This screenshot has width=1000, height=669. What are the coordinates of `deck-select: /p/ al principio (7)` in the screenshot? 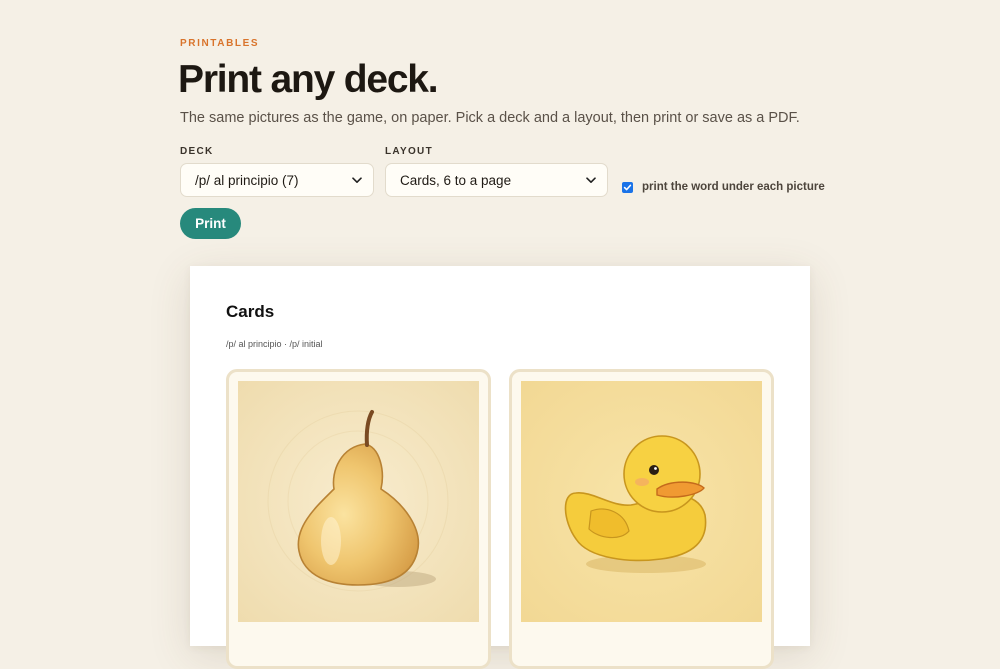 It's located at (277, 180).